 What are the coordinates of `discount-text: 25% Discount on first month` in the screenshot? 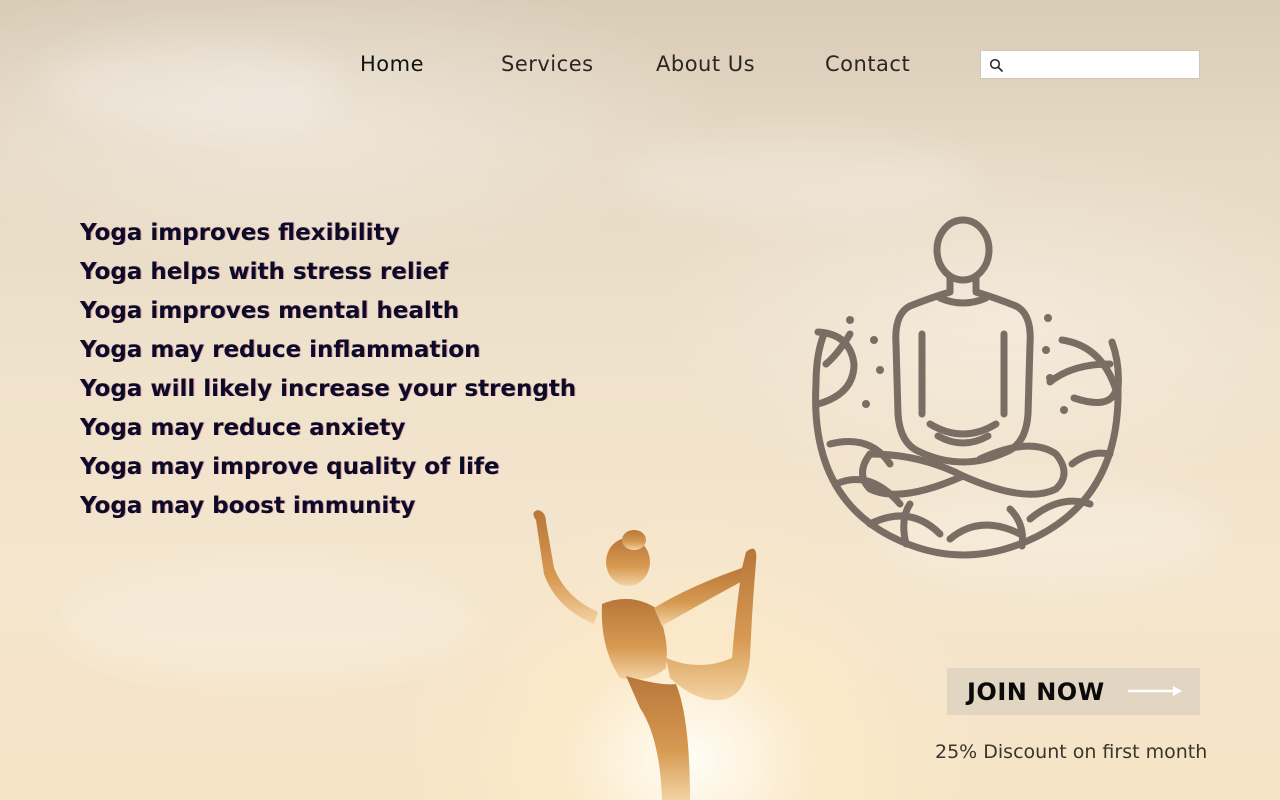 It's located at (1071, 752).